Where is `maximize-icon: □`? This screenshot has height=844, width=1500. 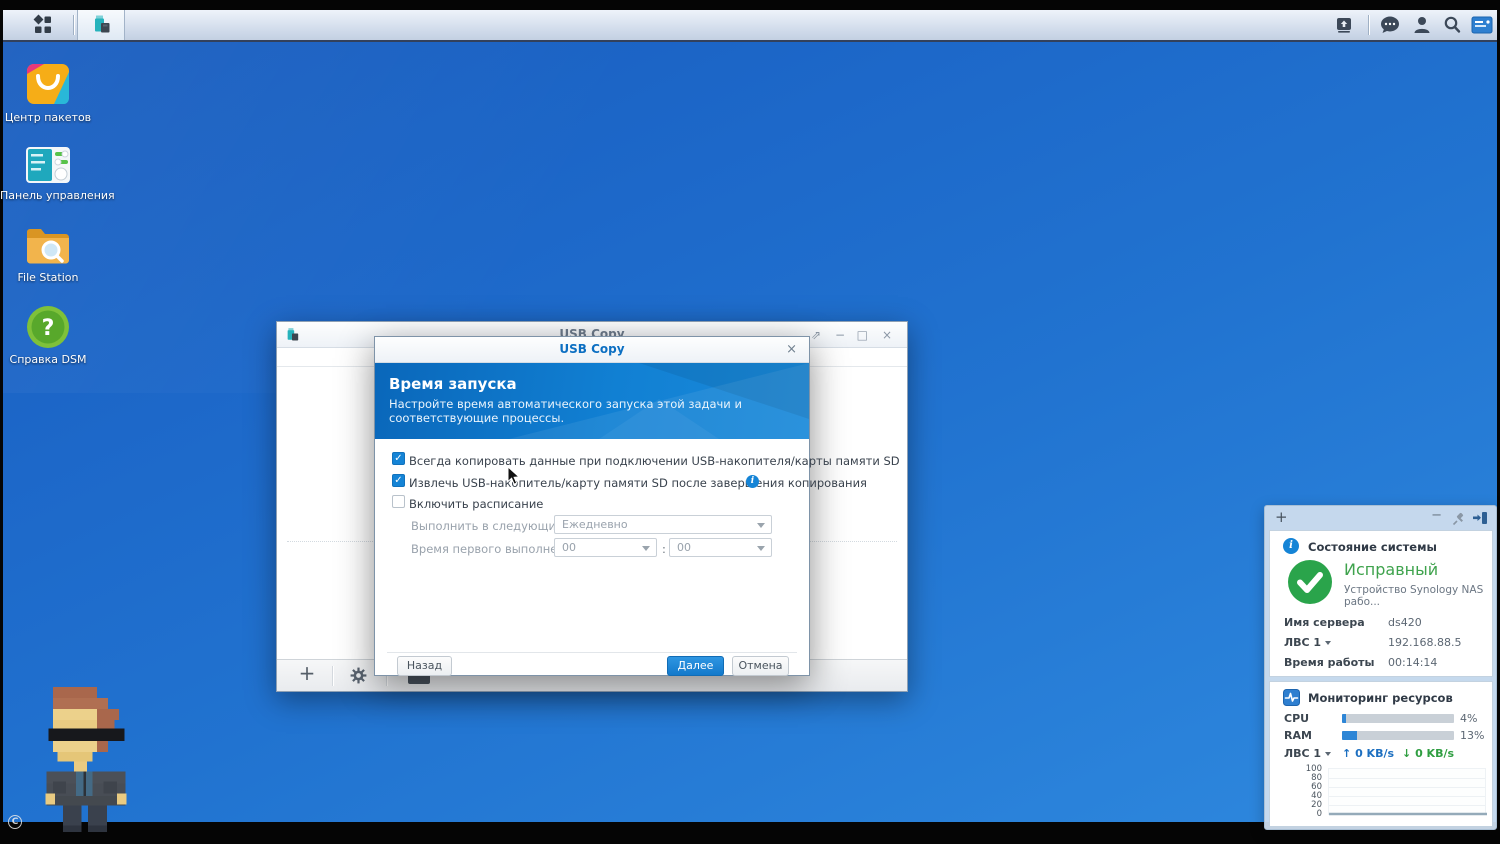 maximize-icon: □ is located at coordinates (862, 335).